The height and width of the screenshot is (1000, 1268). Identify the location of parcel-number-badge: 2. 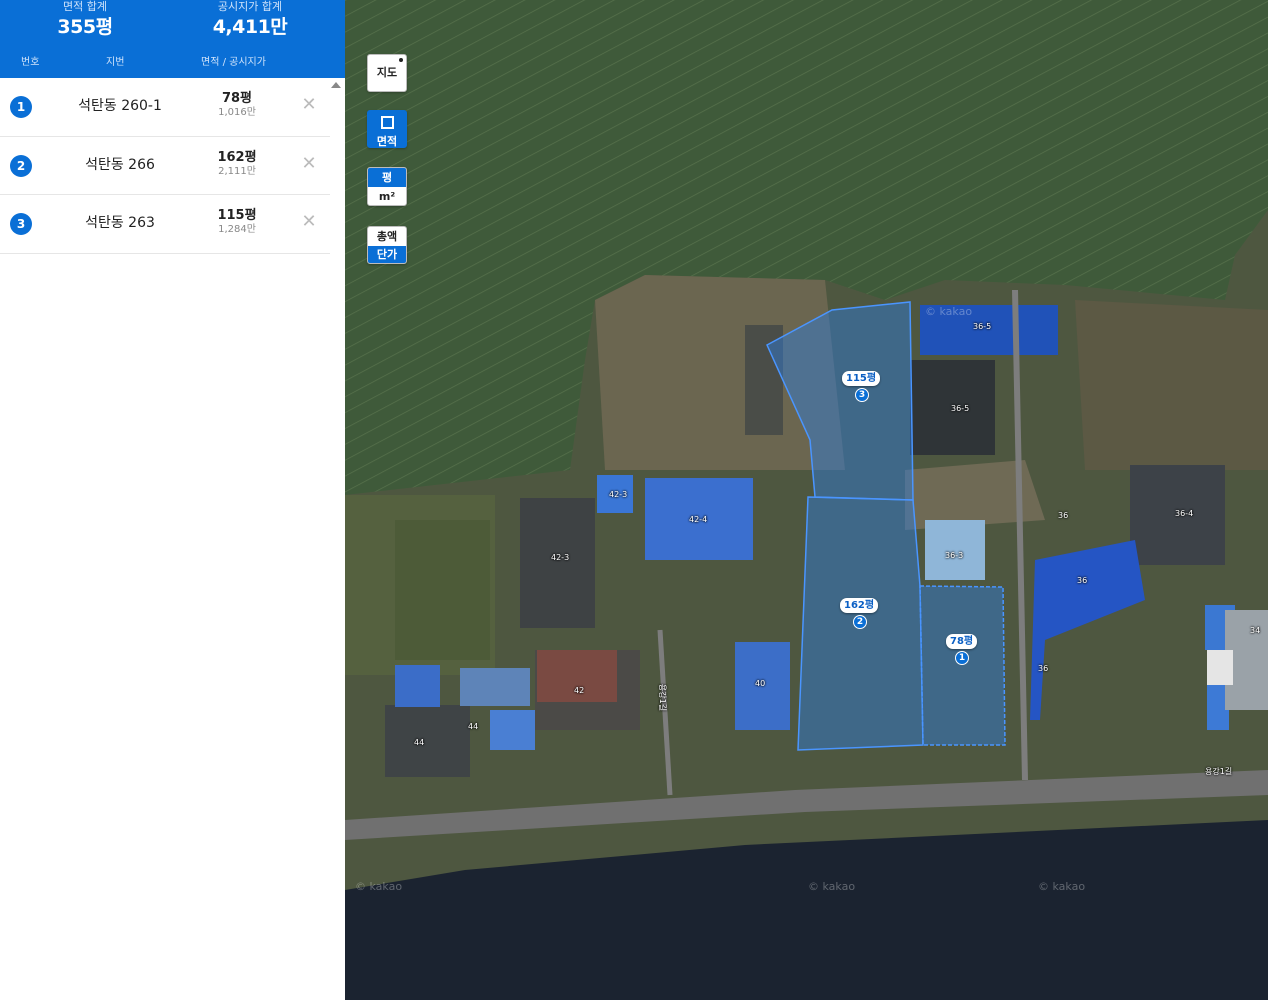
(21, 165).